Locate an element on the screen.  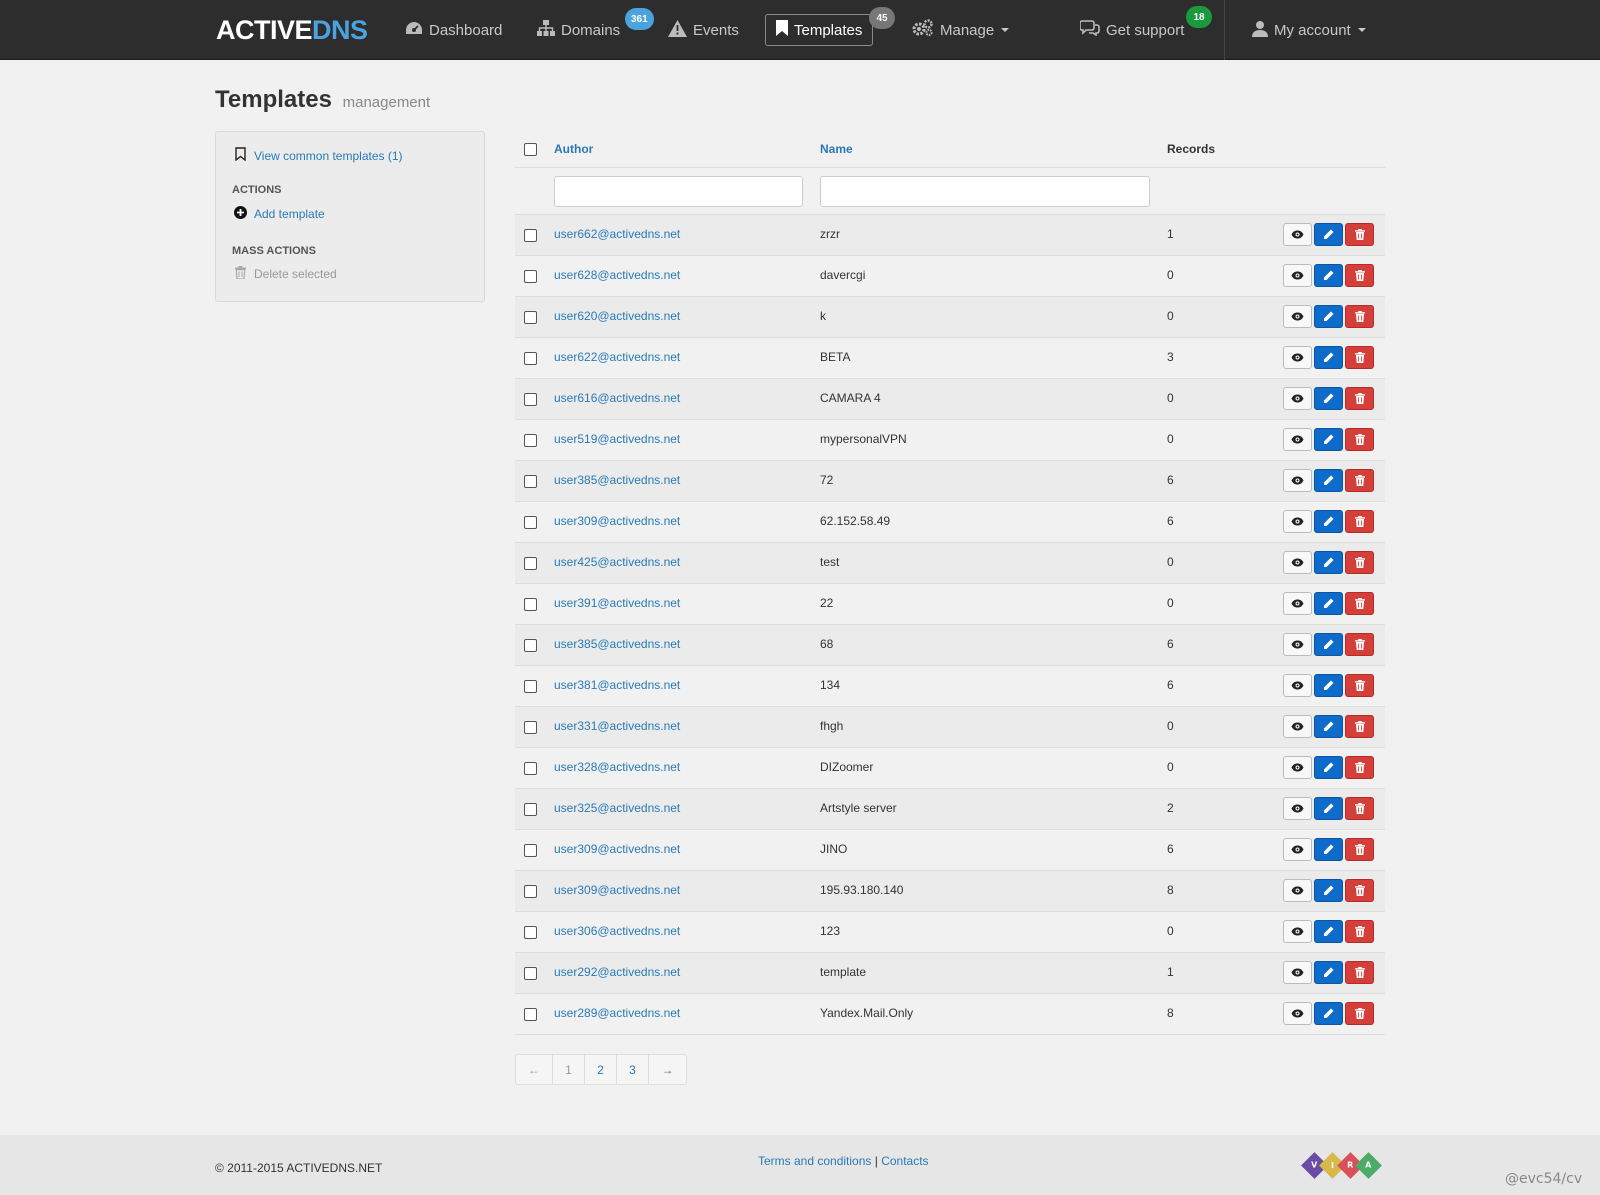
pagination-prev: ← is located at coordinates (534, 1069).